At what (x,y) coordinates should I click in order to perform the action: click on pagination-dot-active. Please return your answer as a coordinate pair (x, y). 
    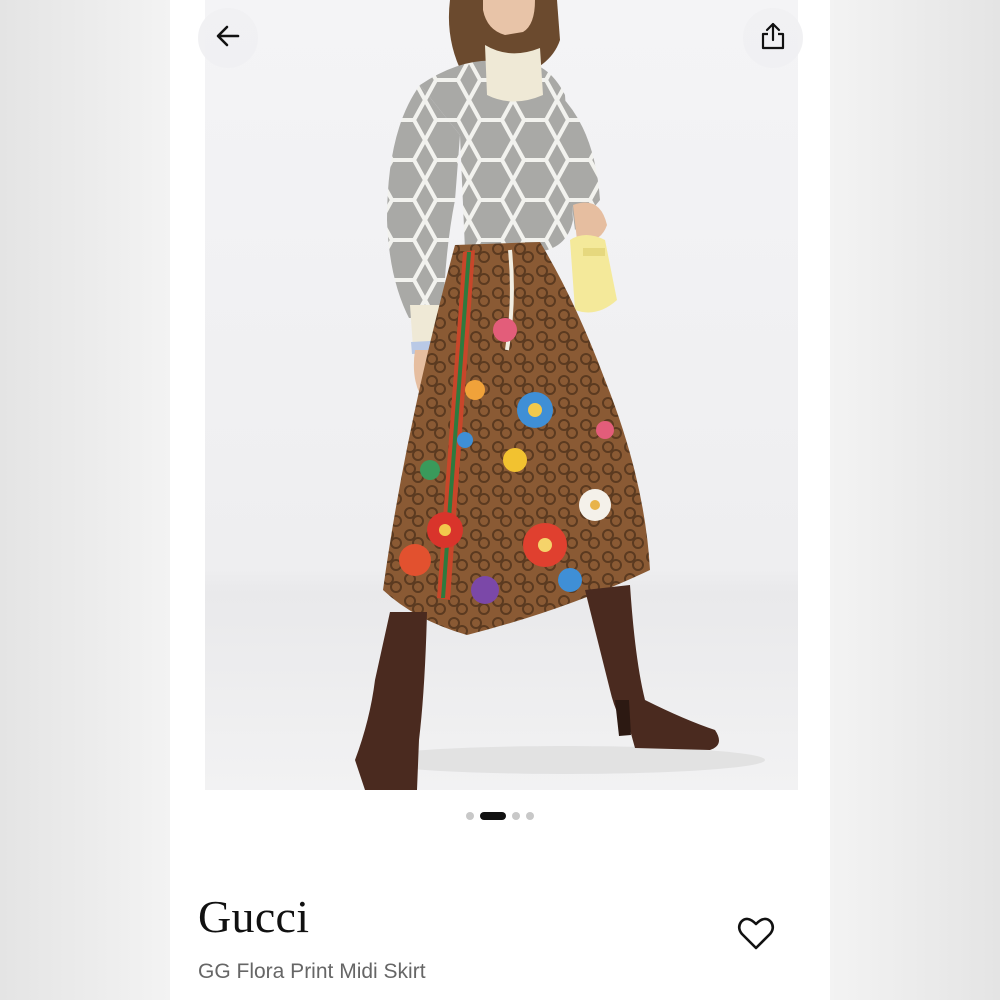
    Looking at the image, I should click on (493, 816).